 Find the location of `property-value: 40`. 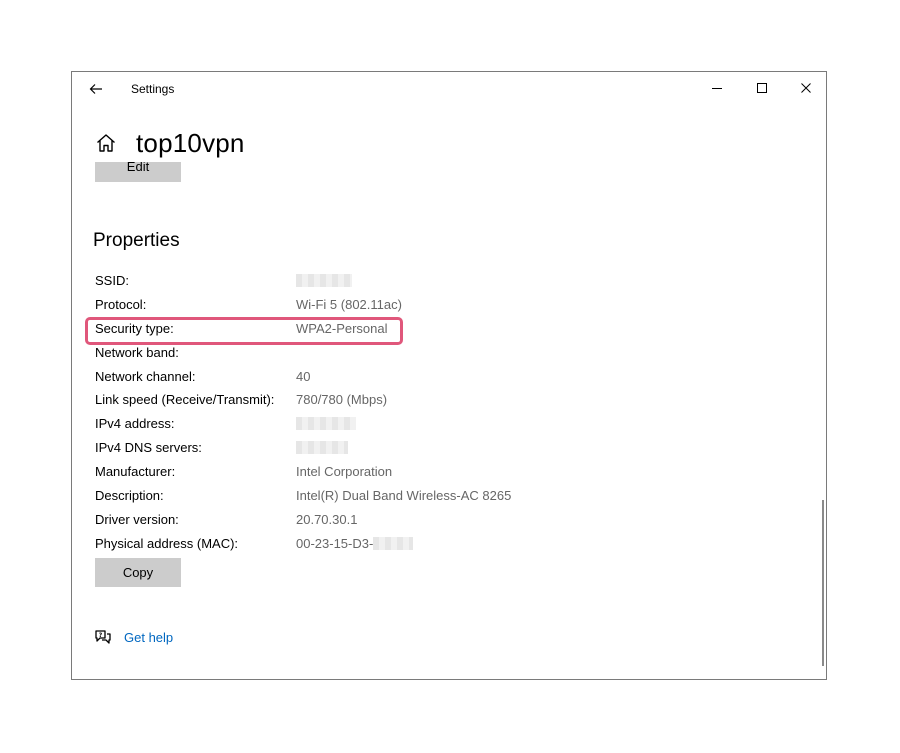

property-value: 40 is located at coordinates (303, 376).